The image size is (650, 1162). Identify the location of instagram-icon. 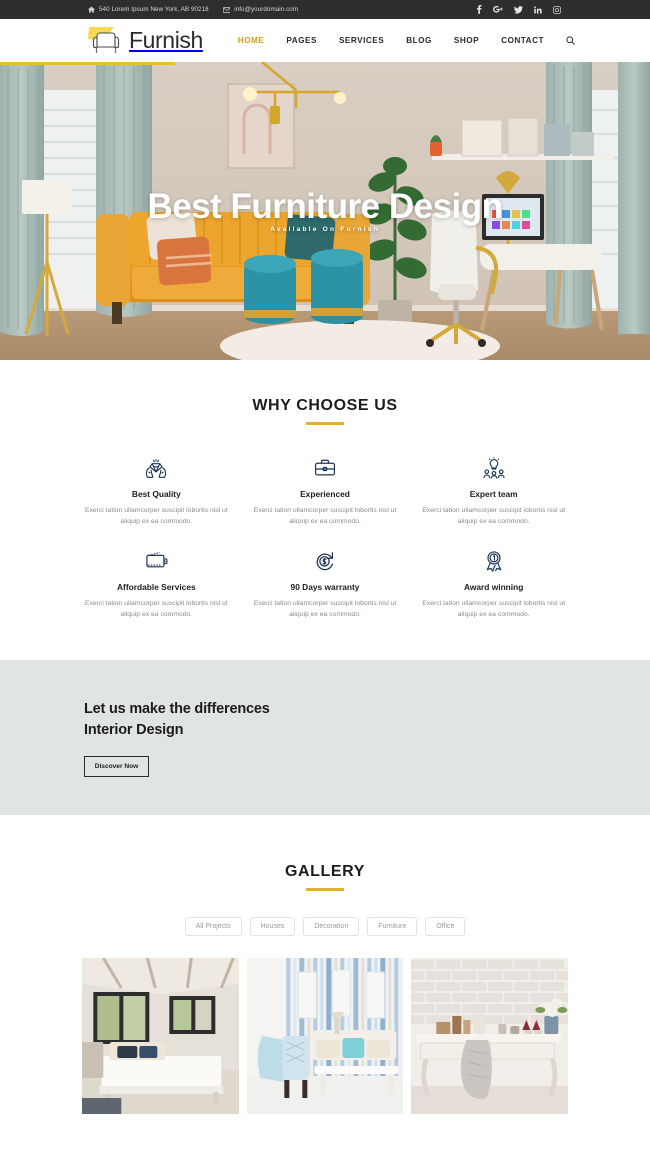
(557, 9).